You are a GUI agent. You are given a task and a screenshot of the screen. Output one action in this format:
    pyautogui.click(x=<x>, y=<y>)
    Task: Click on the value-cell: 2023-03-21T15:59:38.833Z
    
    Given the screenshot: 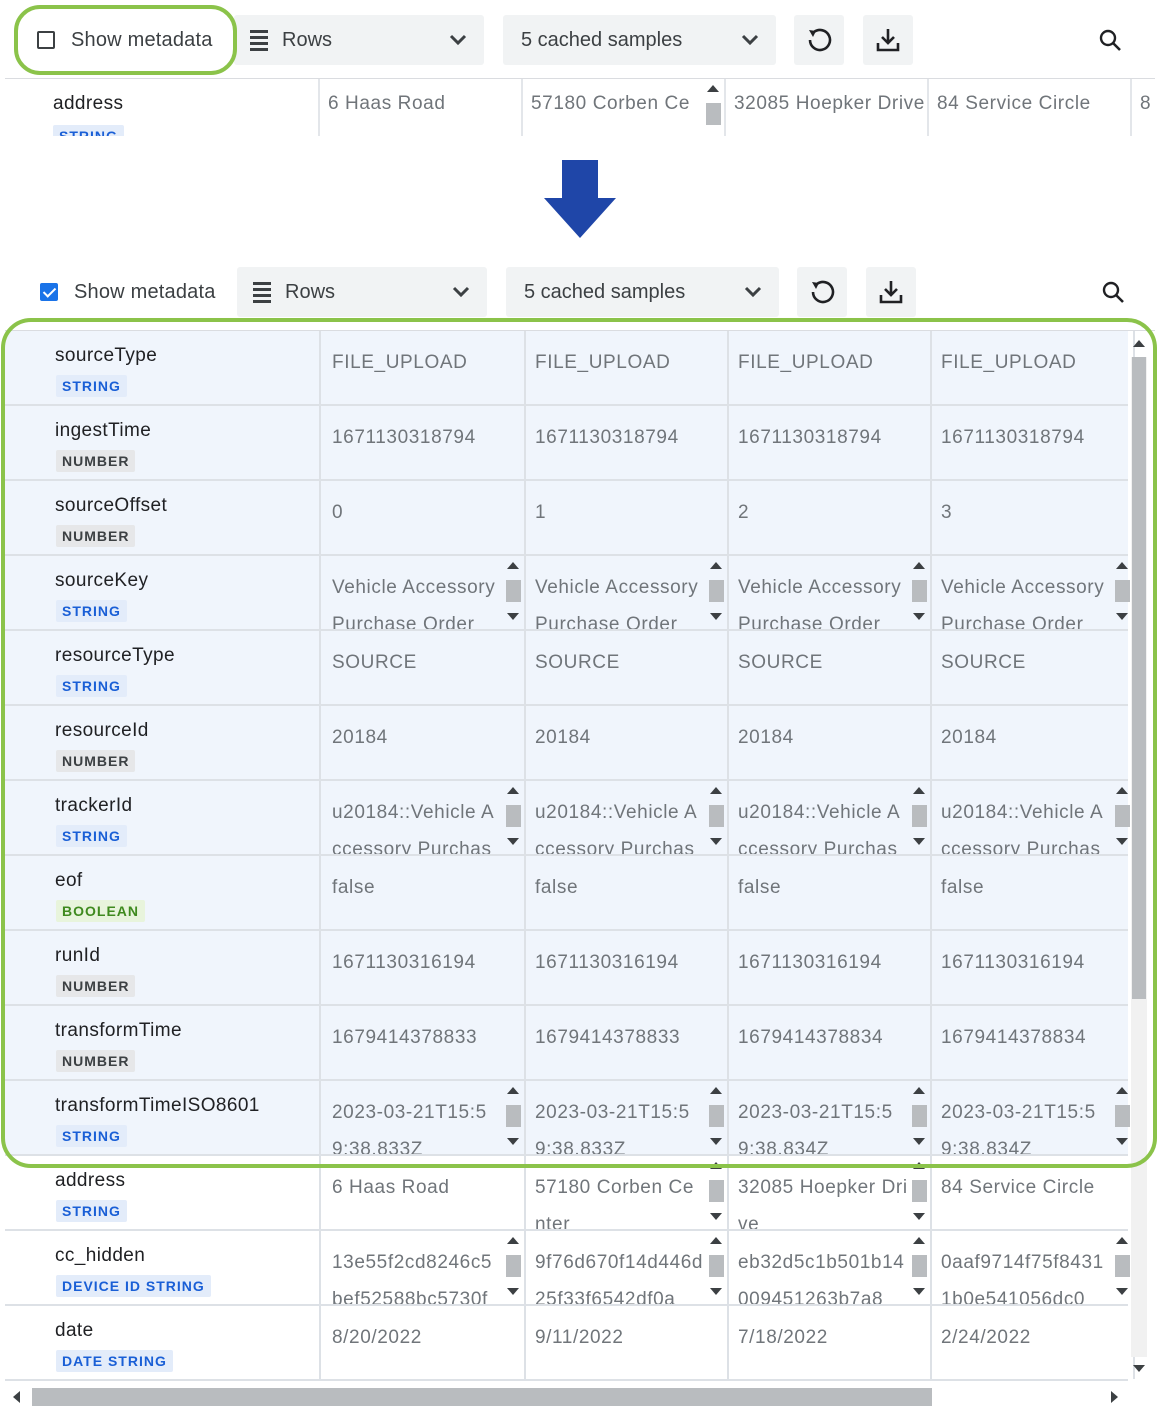 What is the action you would take?
    pyautogui.click(x=627, y=1117)
    